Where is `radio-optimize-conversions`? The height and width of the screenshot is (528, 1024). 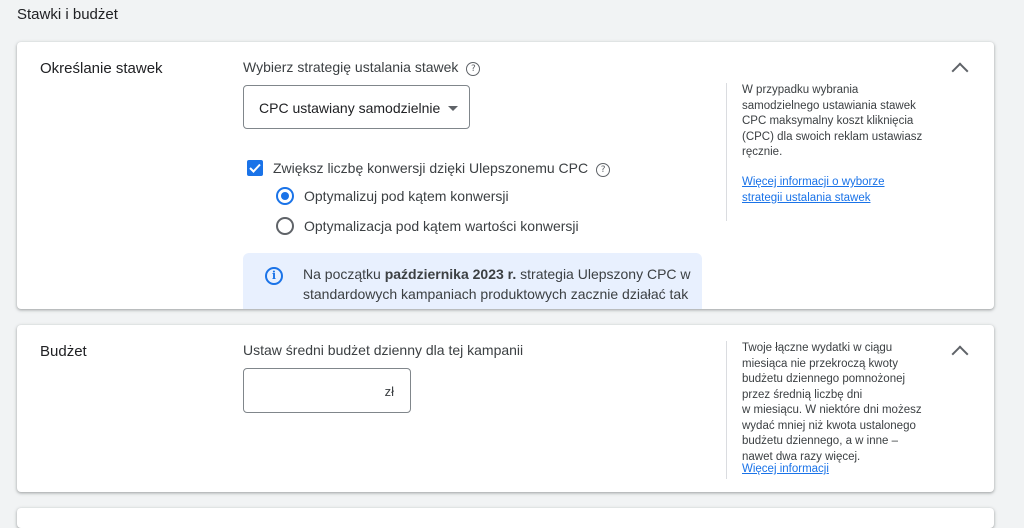
radio-optimize-conversions is located at coordinates (285, 196).